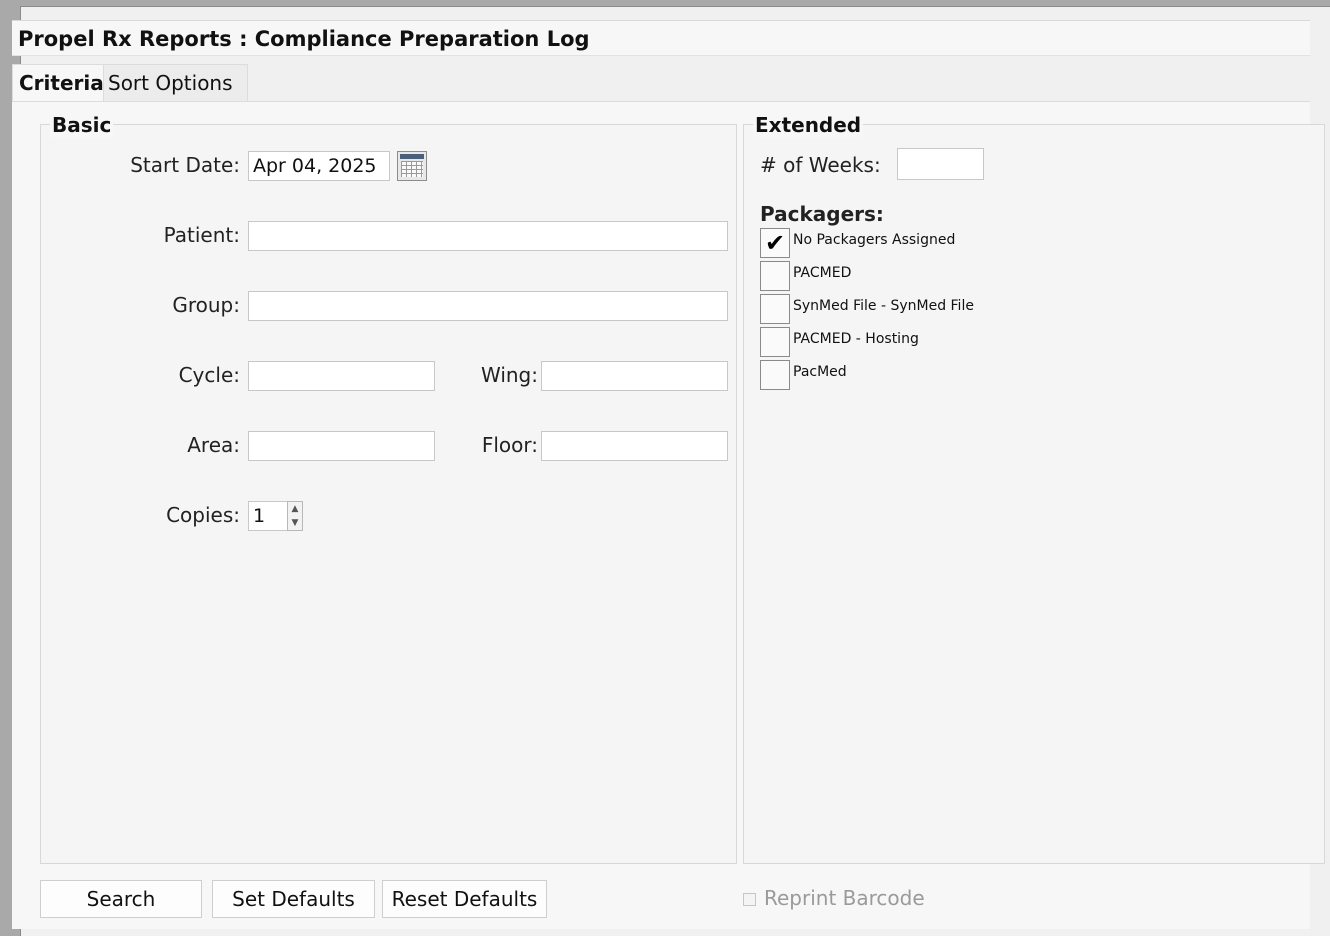 The width and height of the screenshot is (1330, 936). What do you see at coordinates (213, 445) in the screenshot?
I see `area-label: Area:` at bounding box center [213, 445].